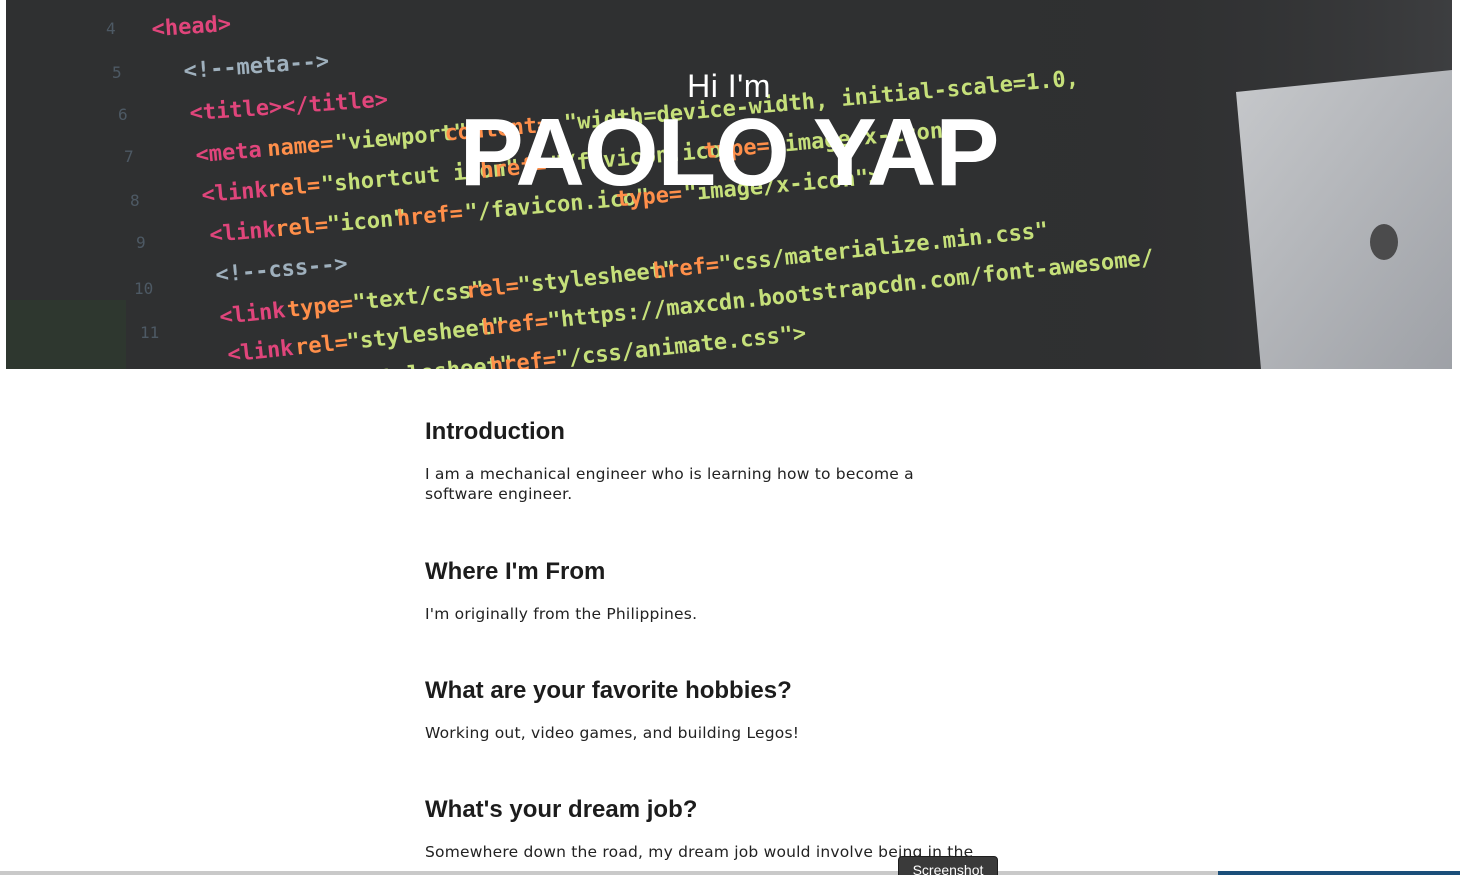 This screenshot has height=875, width=1460. I want to click on section-heading: What are your favorite hobbies?, so click(608, 690).